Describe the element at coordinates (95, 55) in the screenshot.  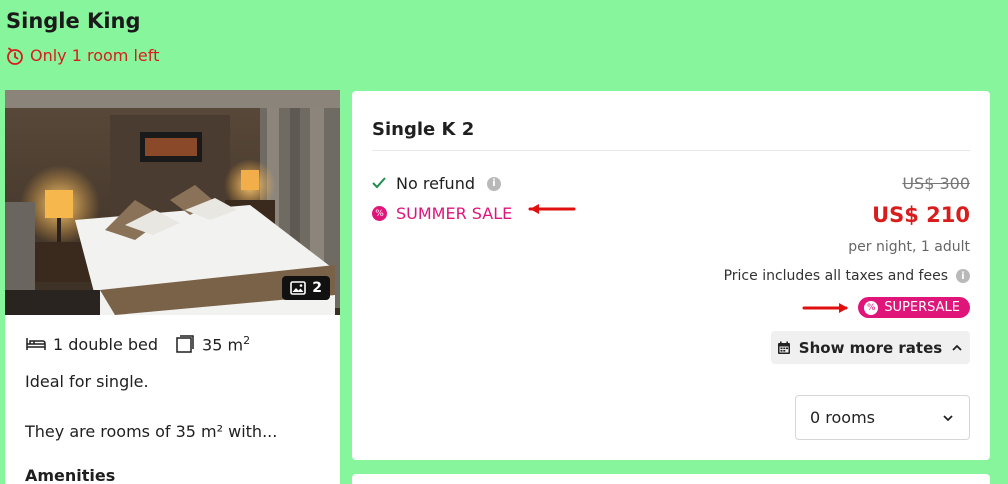
I see `scarcity-text: Only 1 room left` at that location.